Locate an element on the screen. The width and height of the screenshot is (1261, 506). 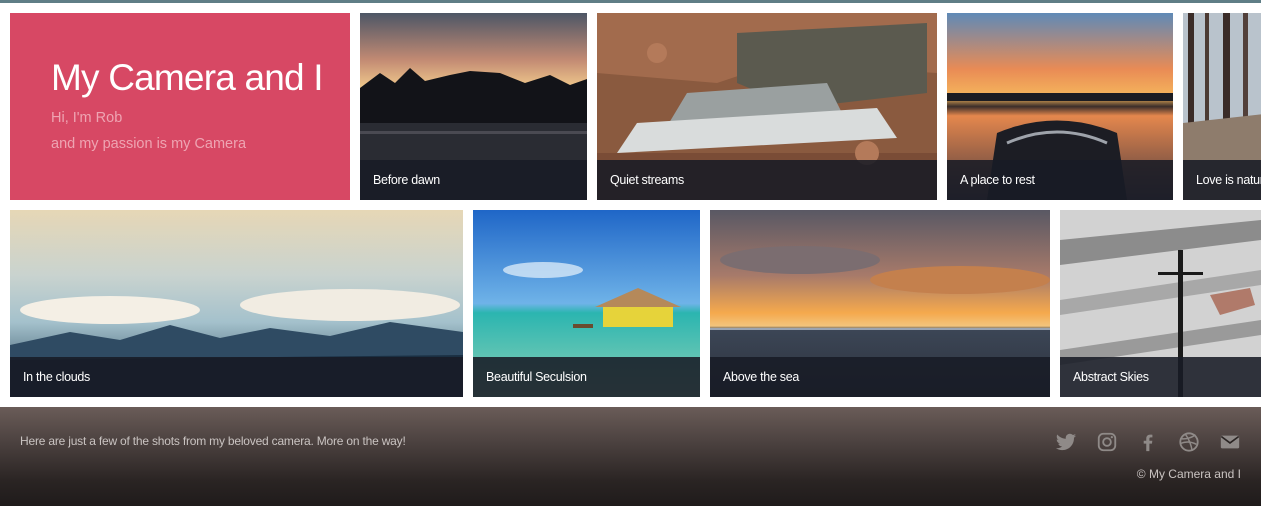
top-accent-bar is located at coordinates (630, 1).